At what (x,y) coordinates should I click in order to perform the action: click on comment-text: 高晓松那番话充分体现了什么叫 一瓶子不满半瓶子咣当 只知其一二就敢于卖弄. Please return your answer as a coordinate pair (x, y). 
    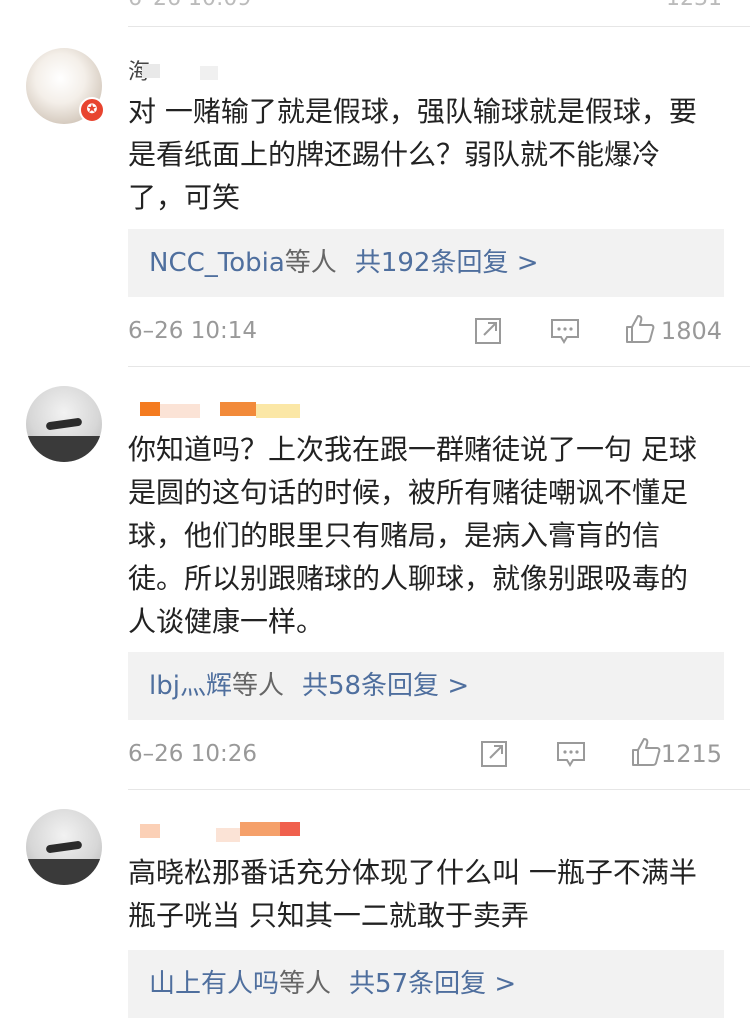
    Looking at the image, I should click on (412, 894).